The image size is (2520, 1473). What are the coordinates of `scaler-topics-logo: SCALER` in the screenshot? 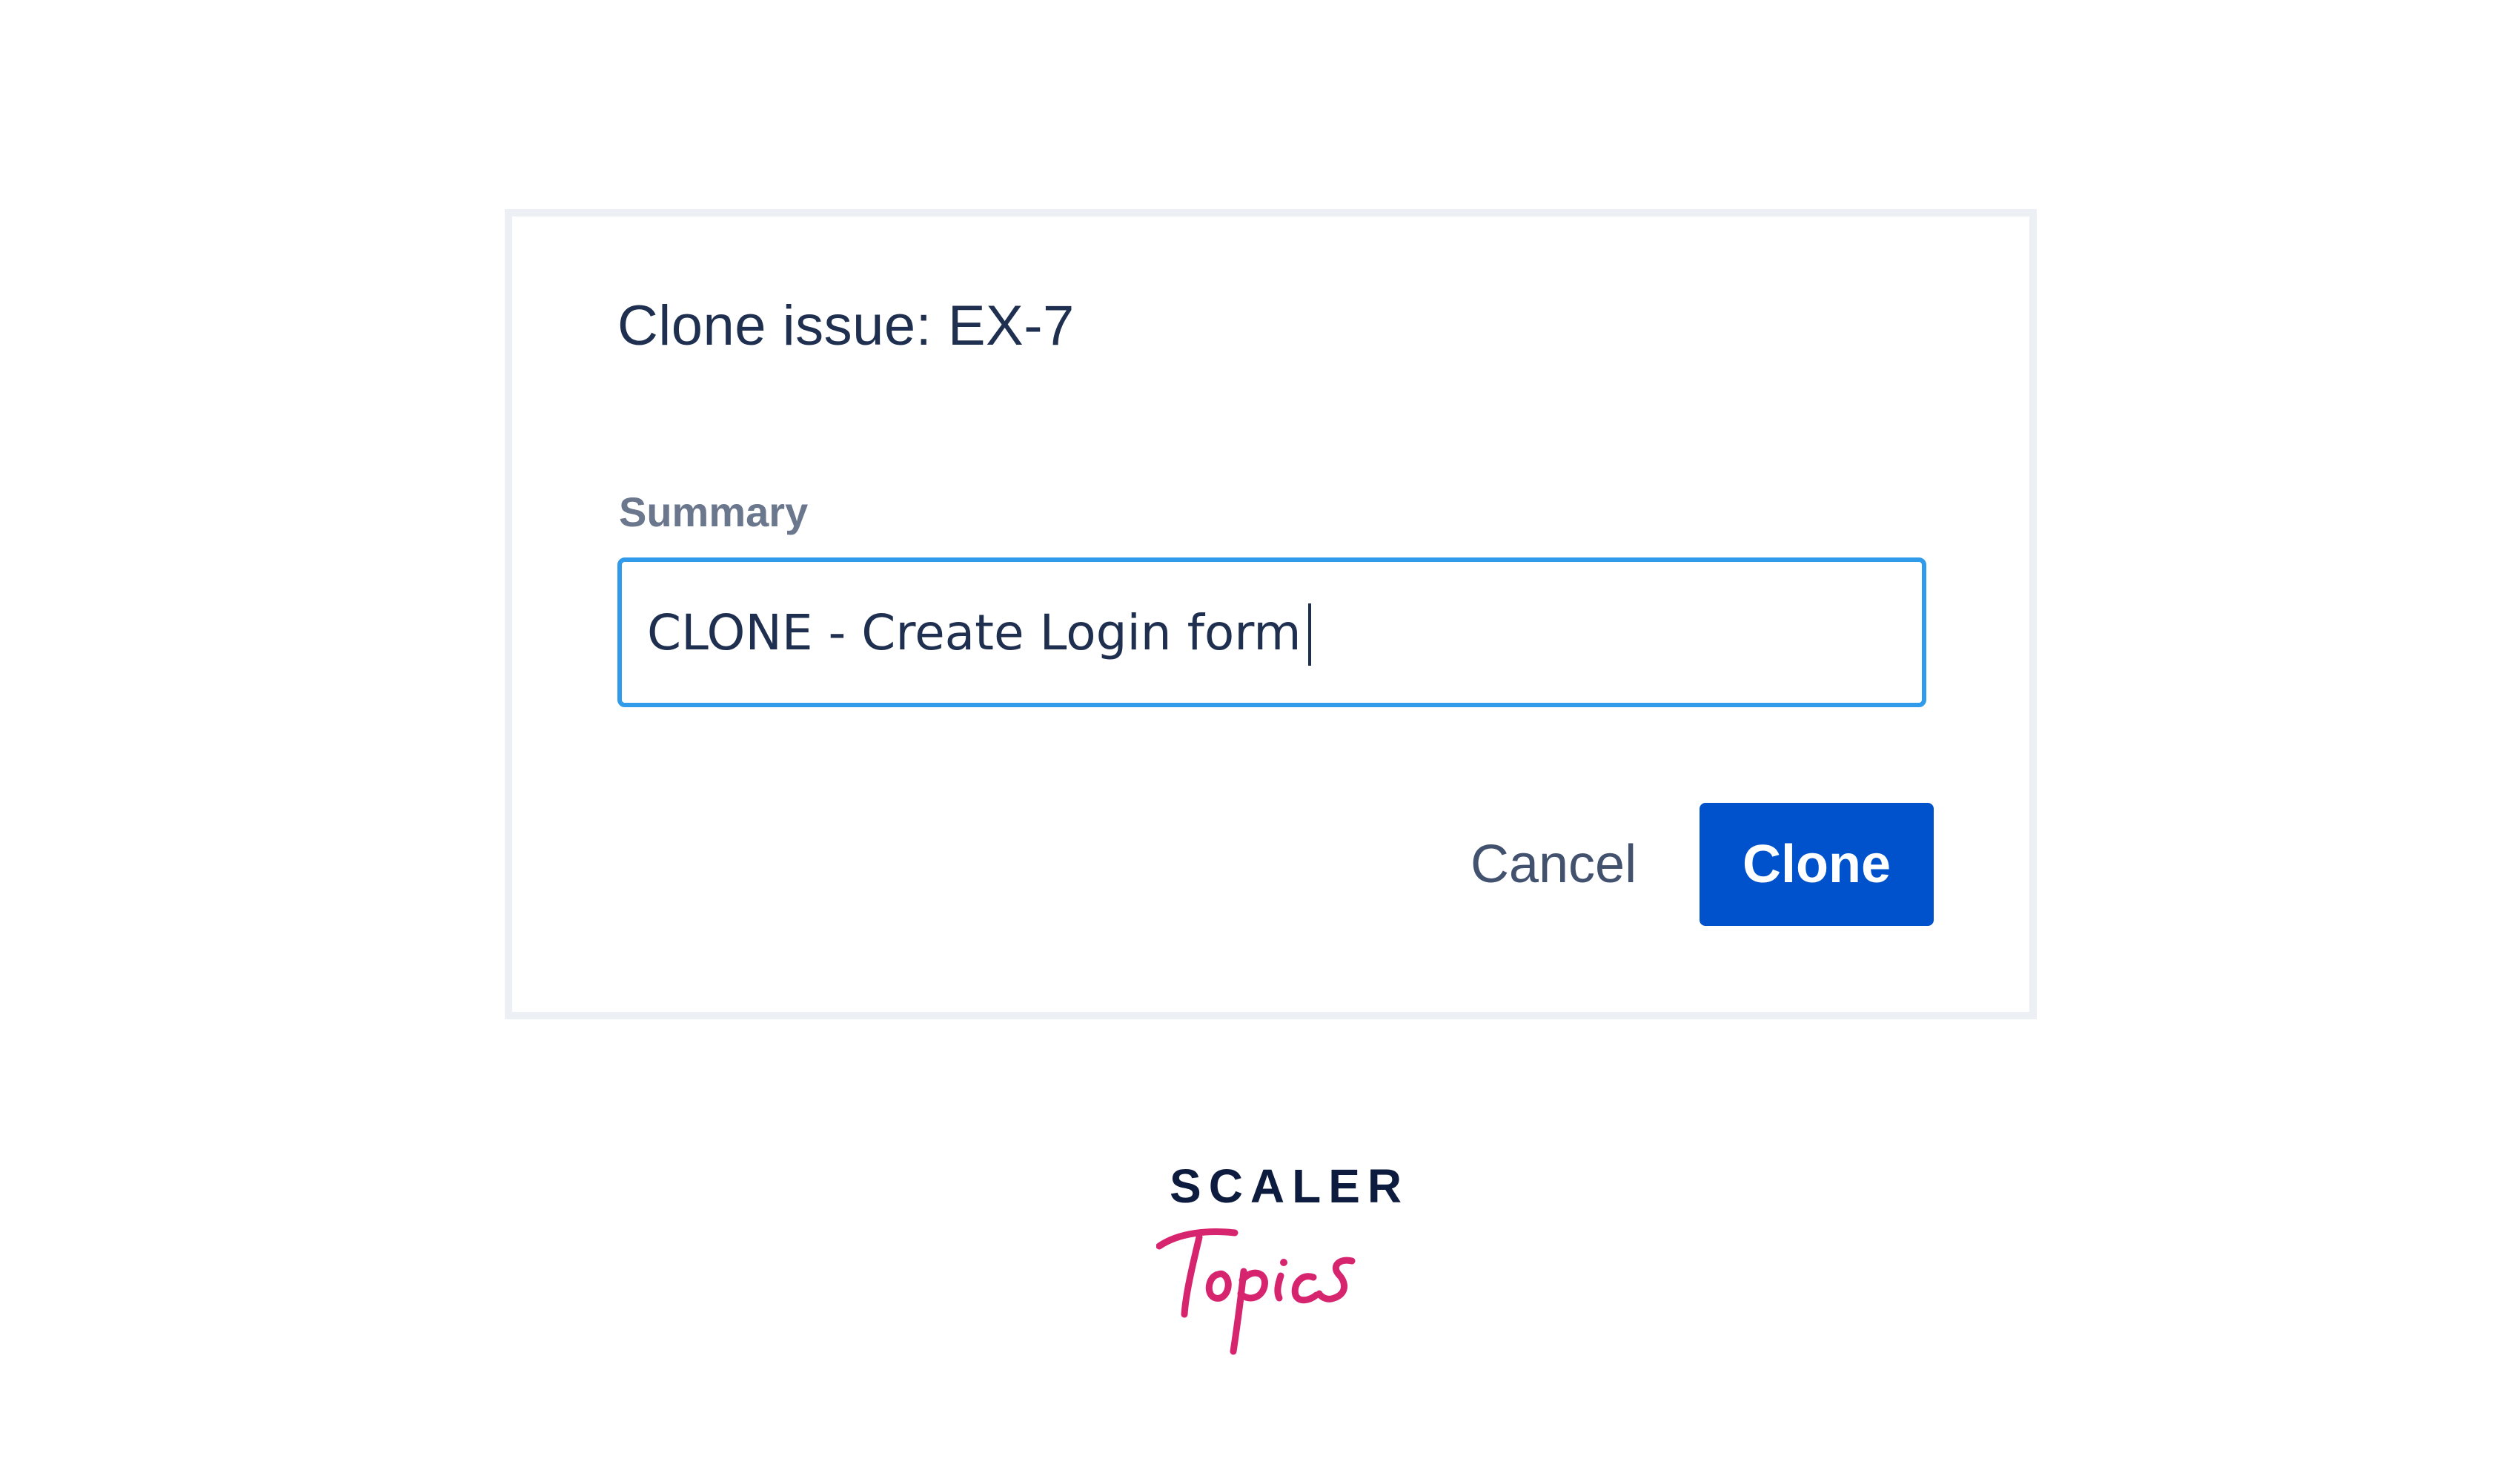 It's located at (1279, 1257).